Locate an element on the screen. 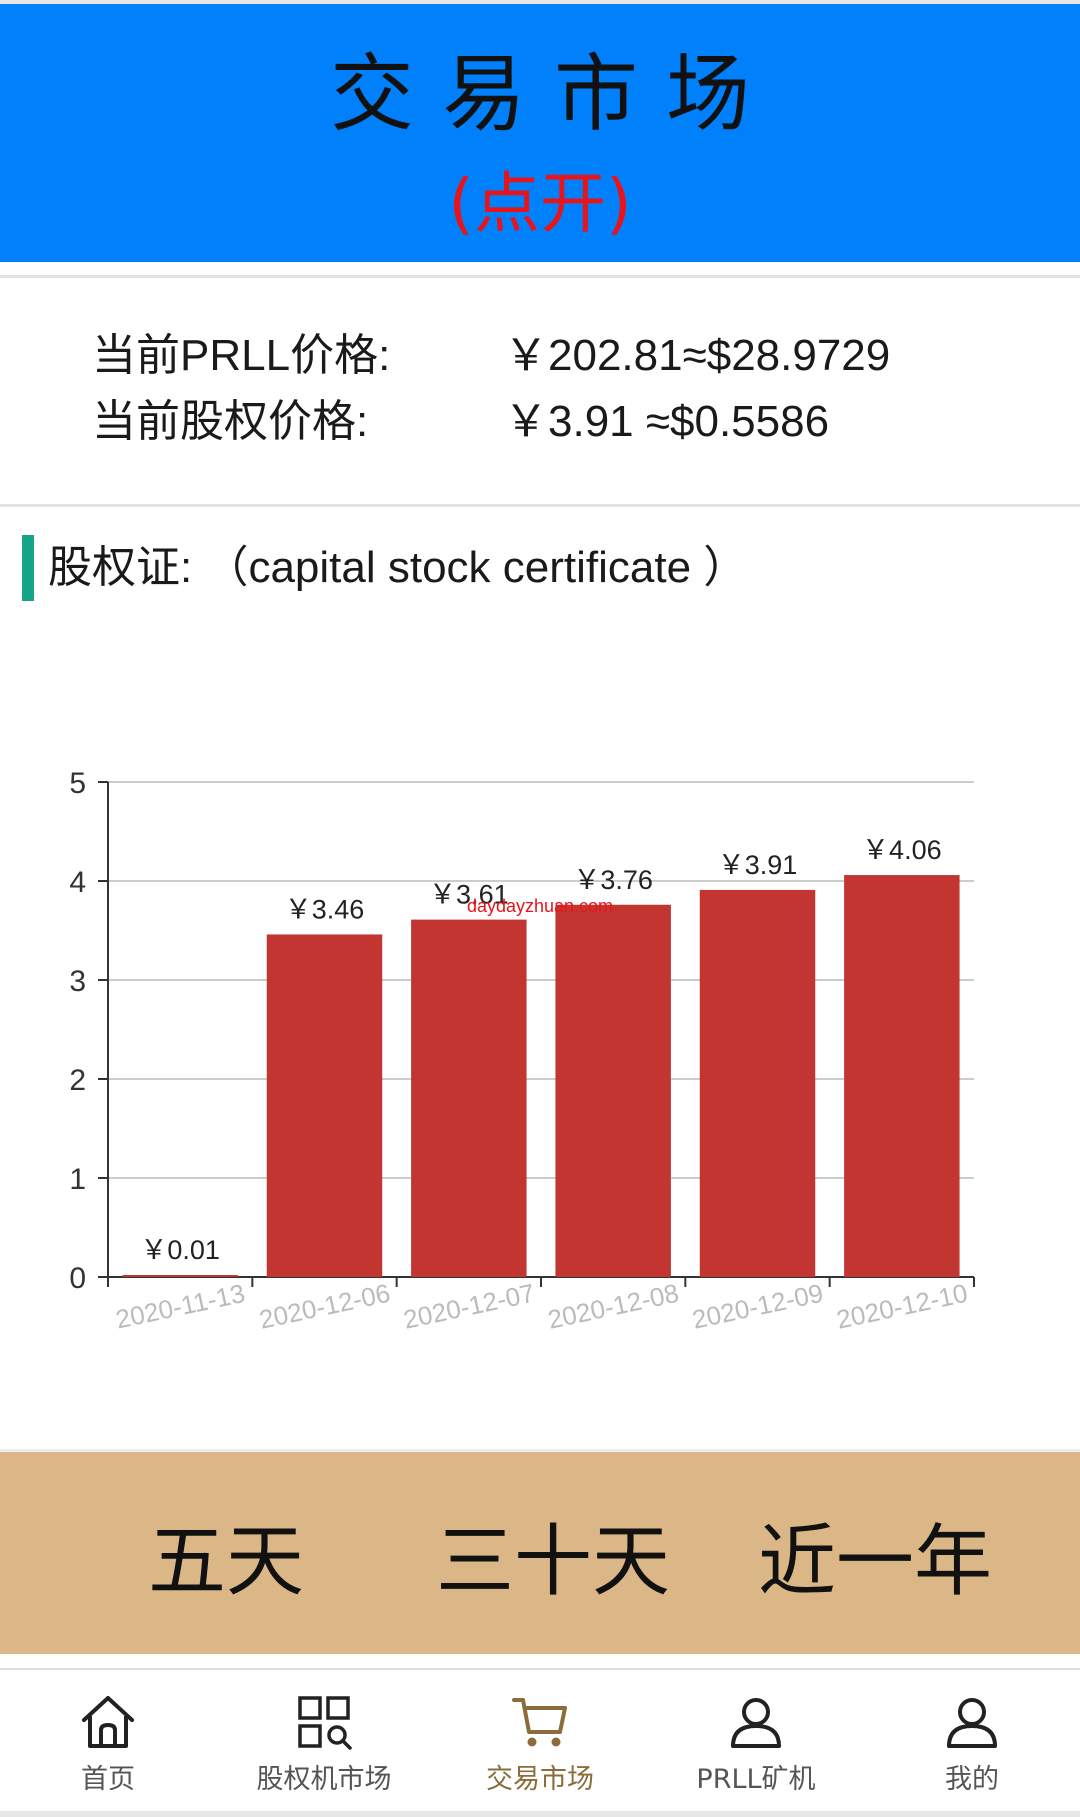 This screenshot has width=1080, height=1817. data-label: ￥0.01 is located at coordinates (180, 1250).